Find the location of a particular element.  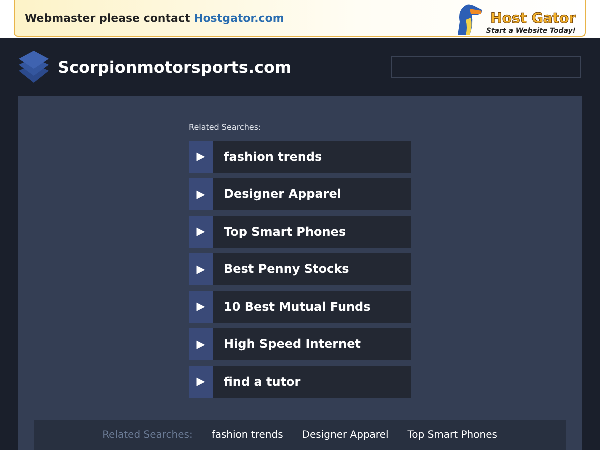

footer-link: Top Smart Phones is located at coordinates (453, 435).